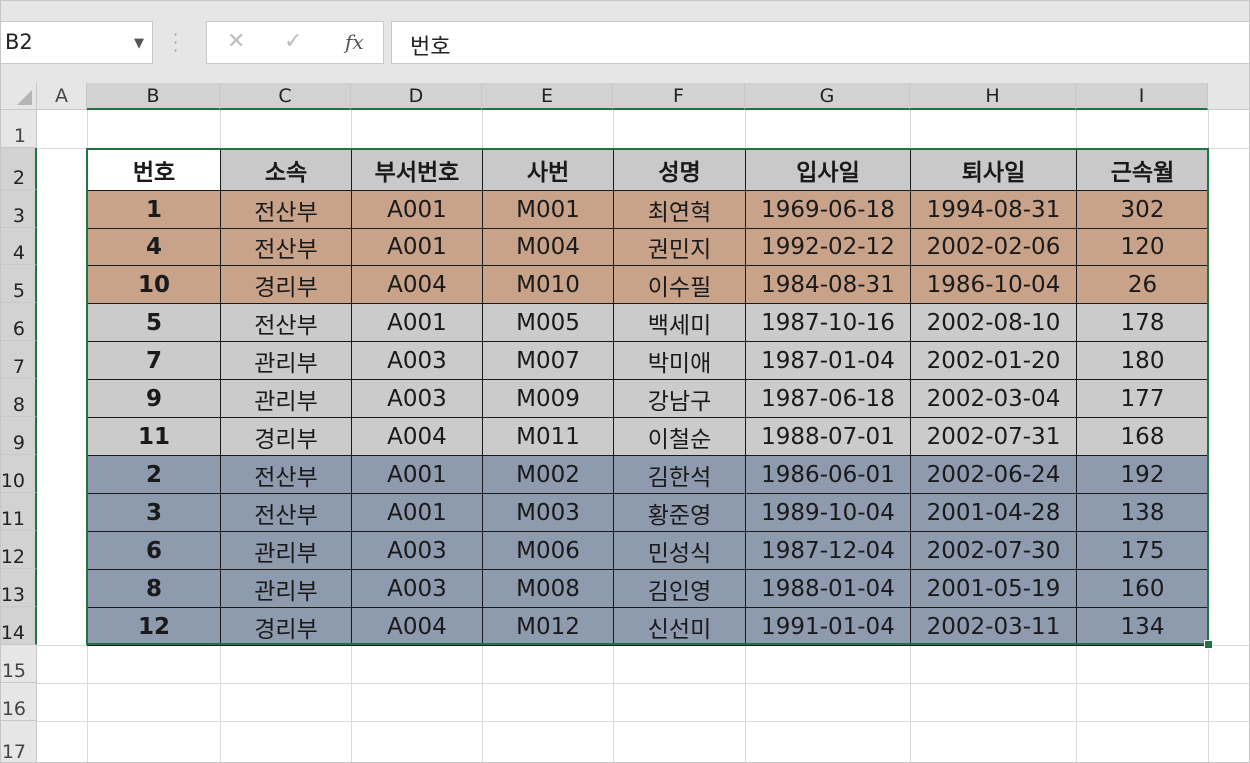 The width and height of the screenshot is (1250, 763). Describe the element at coordinates (154, 284) in the screenshot. I see `table-cell: 10` at that location.